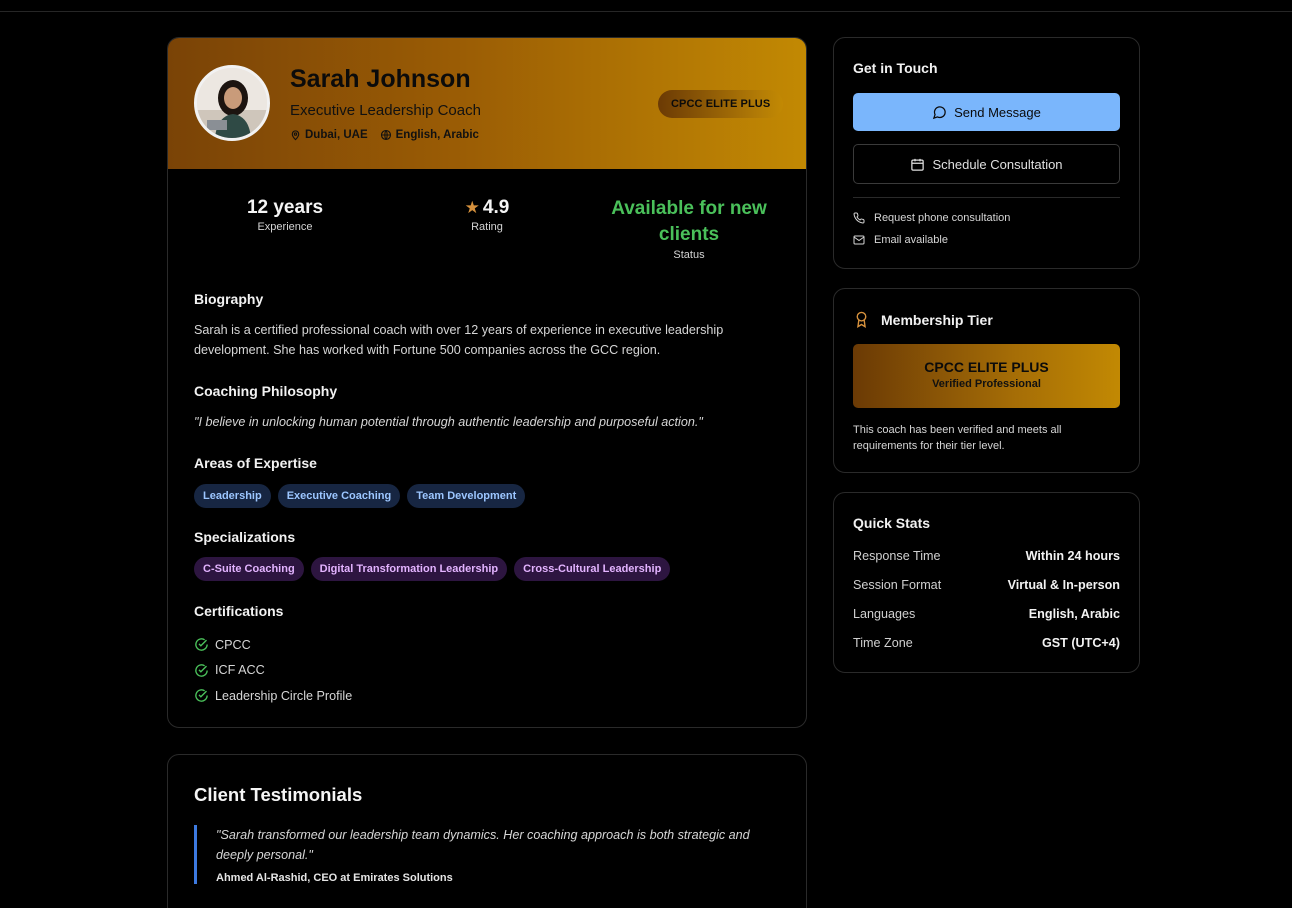 The image size is (1292, 908). I want to click on certifications-heading: Certifications, so click(239, 611).